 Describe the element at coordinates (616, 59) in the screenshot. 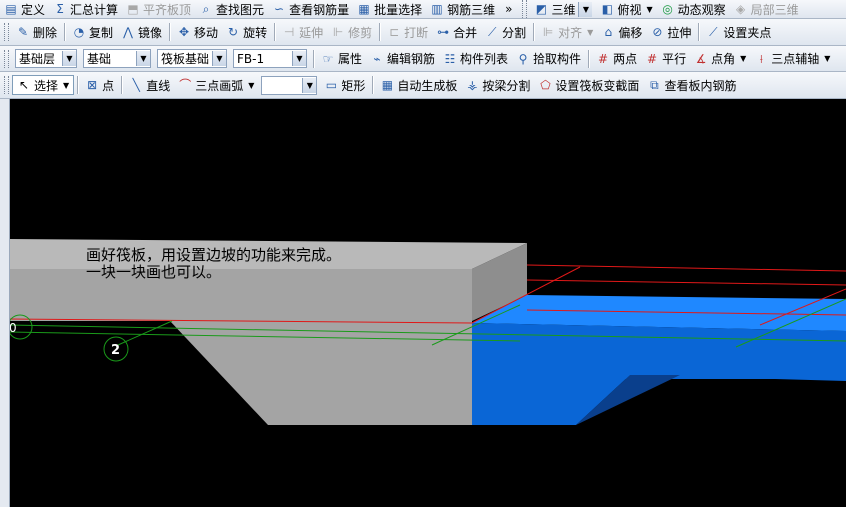

I see `two-point-axis-button: # 两点` at that location.